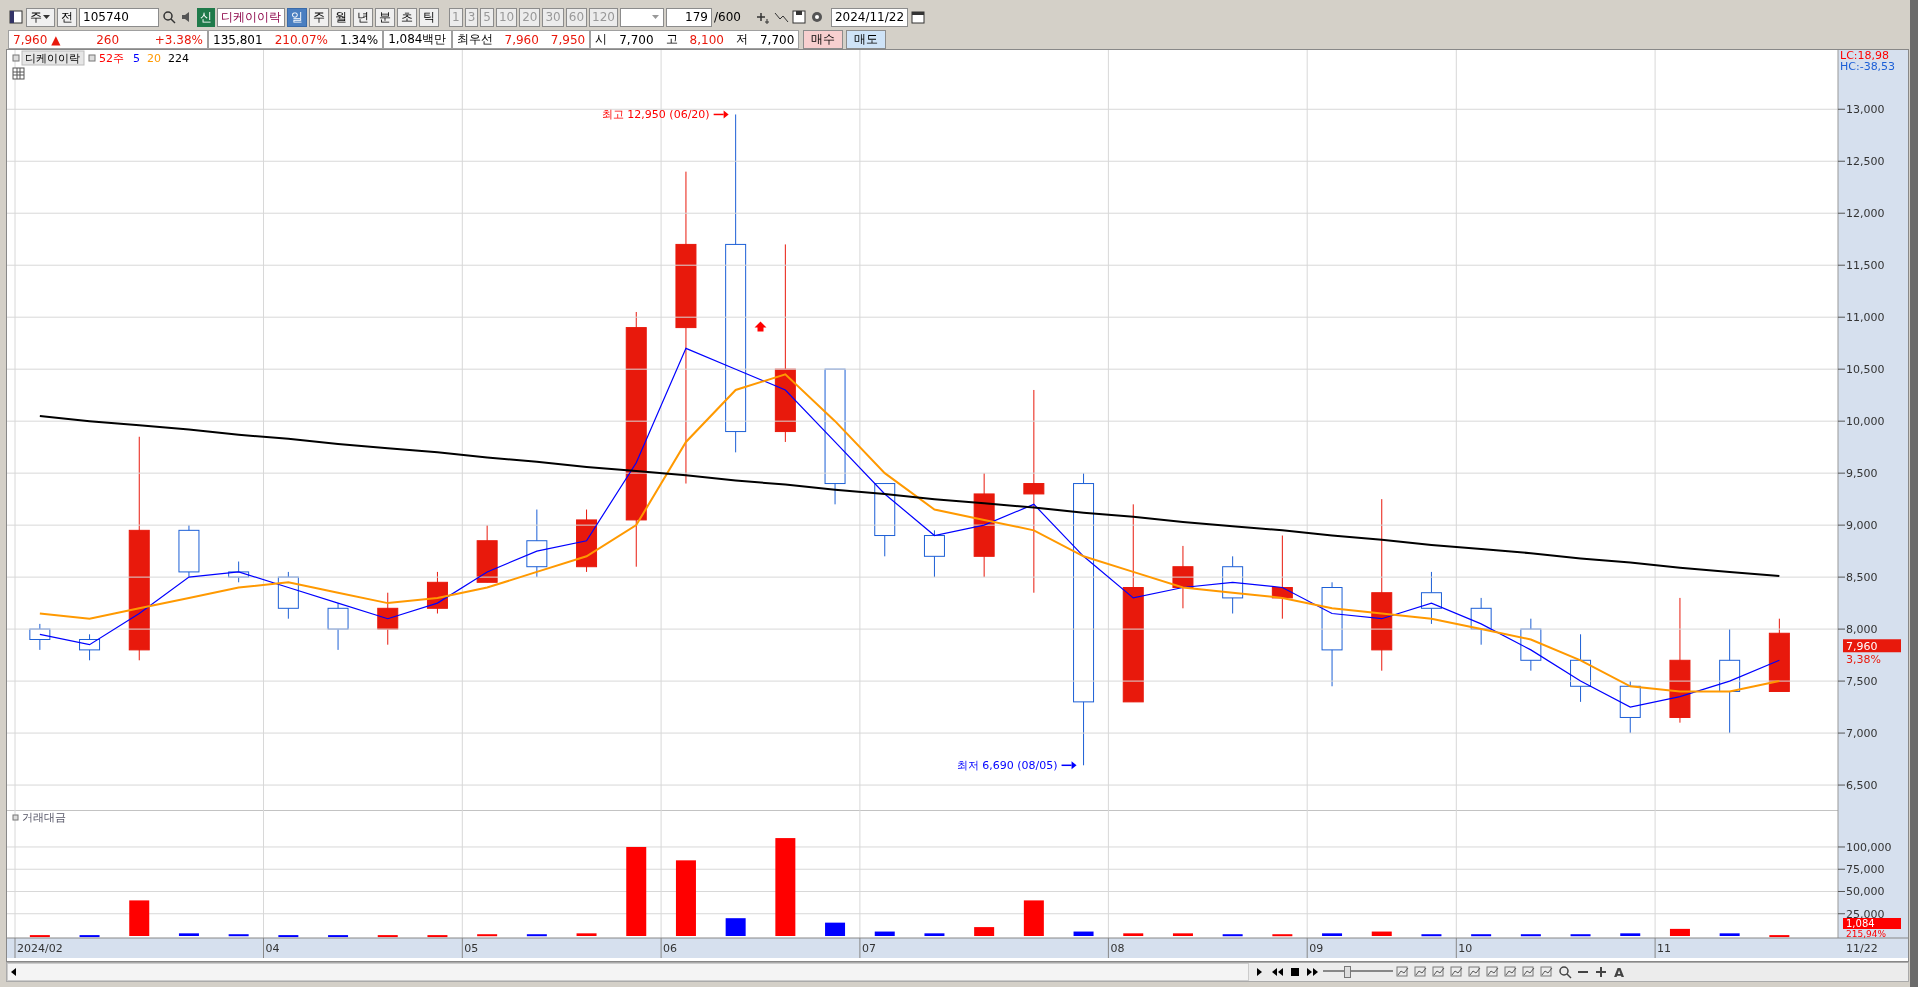  Describe the element at coordinates (641, 17) in the screenshot. I see `unit-dropdown` at that location.